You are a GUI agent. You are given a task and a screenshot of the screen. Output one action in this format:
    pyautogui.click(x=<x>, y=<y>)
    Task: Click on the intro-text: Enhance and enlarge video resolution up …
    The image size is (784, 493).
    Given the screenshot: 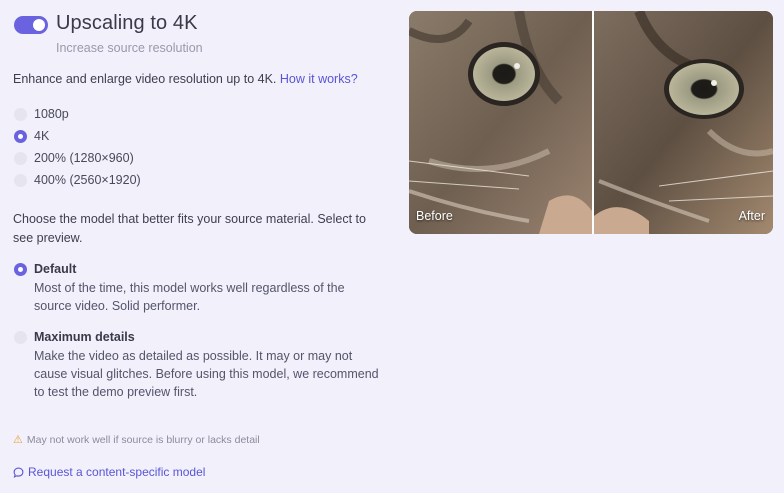 What is the action you would take?
    pyautogui.click(x=185, y=79)
    